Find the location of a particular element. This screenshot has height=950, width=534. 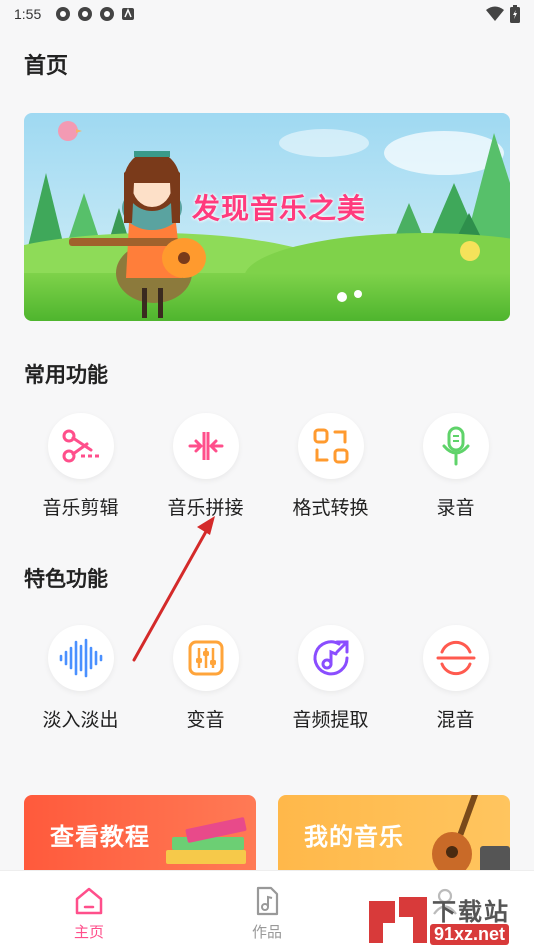

music-file-icon is located at coordinates (267, 901).